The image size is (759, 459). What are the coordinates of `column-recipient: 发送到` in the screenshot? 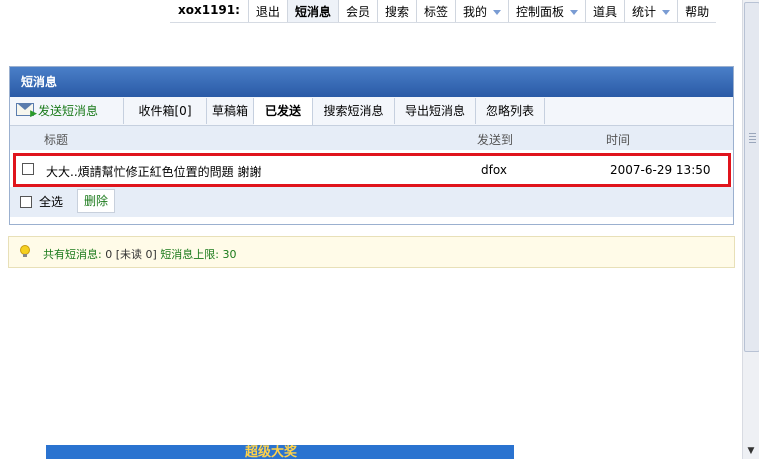 It's located at (495, 140).